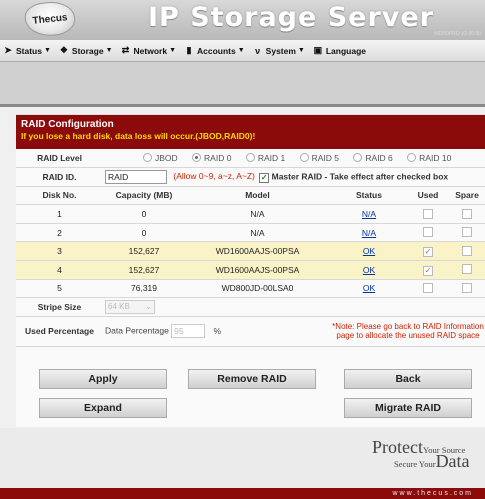 The image size is (485, 499). What do you see at coordinates (125, 50) in the screenshot?
I see `network-icon: ⇄` at bounding box center [125, 50].